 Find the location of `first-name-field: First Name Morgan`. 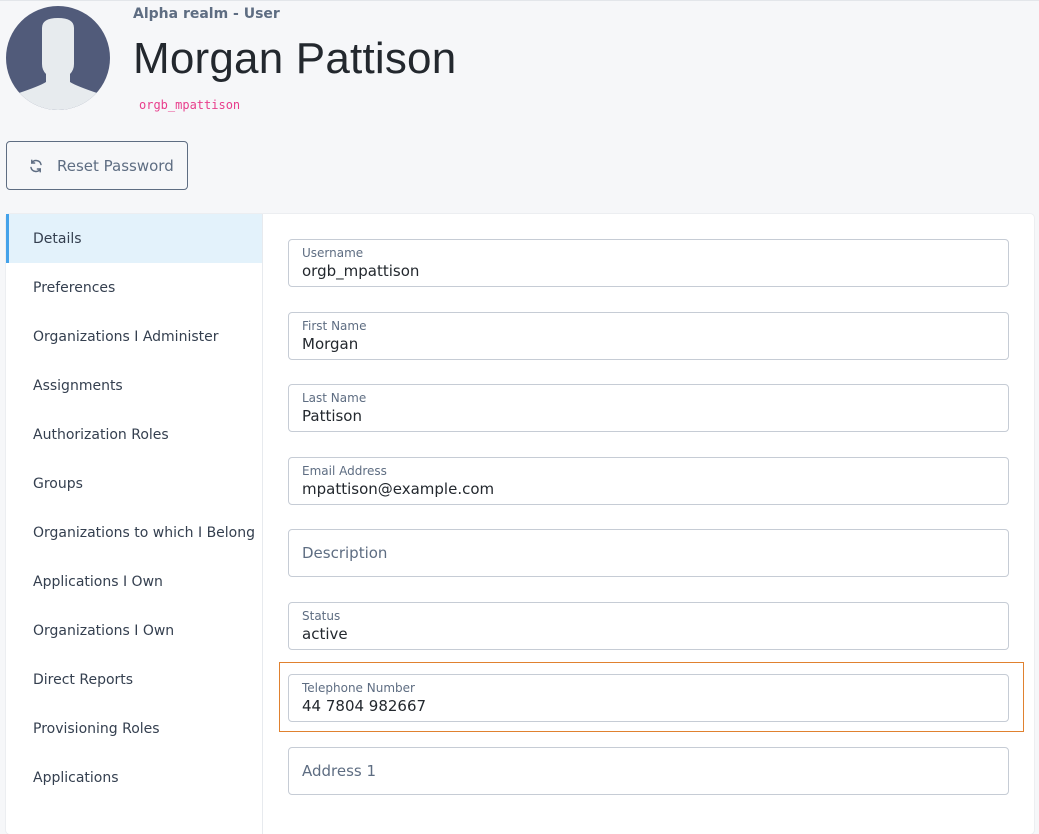

first-name-field: First Name Morgan is located at coordinates (648, 335).